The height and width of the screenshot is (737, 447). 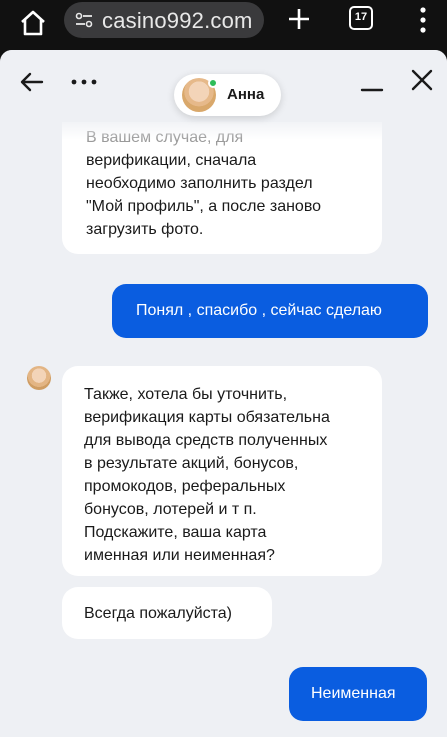 What do you see at coordinates (185, 486) in the screenshot?
I see `message-line: промокодов, реферальных` at bounding box center [185, 486].